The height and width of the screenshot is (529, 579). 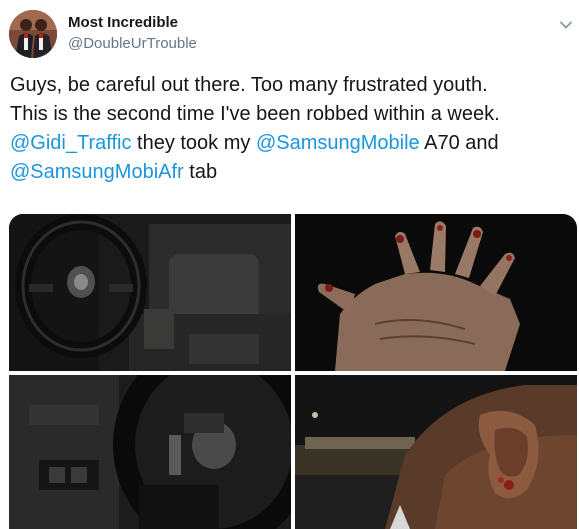 I want to click on avatar-image, so click(x=33, y=34).